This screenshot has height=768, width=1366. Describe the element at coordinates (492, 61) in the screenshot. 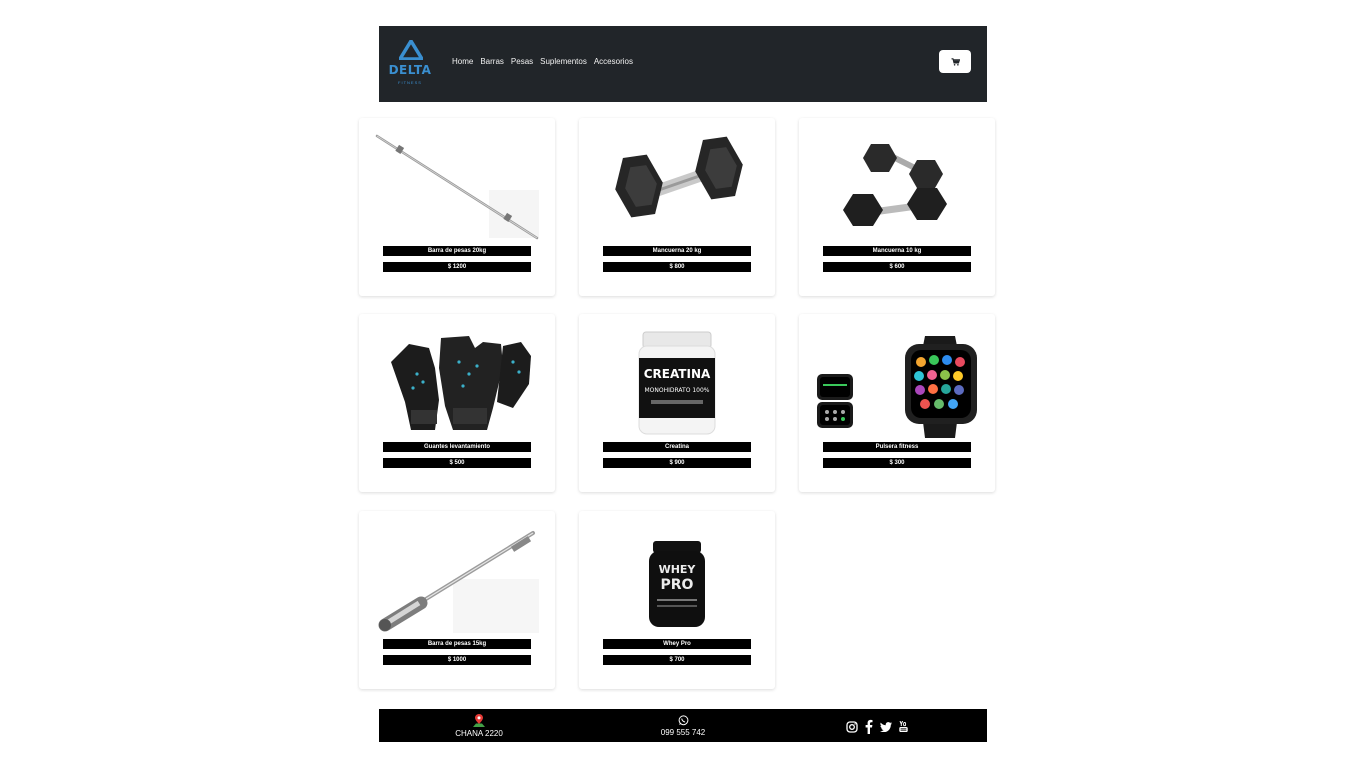

I see `nav-link-barras: Barras` at that location.